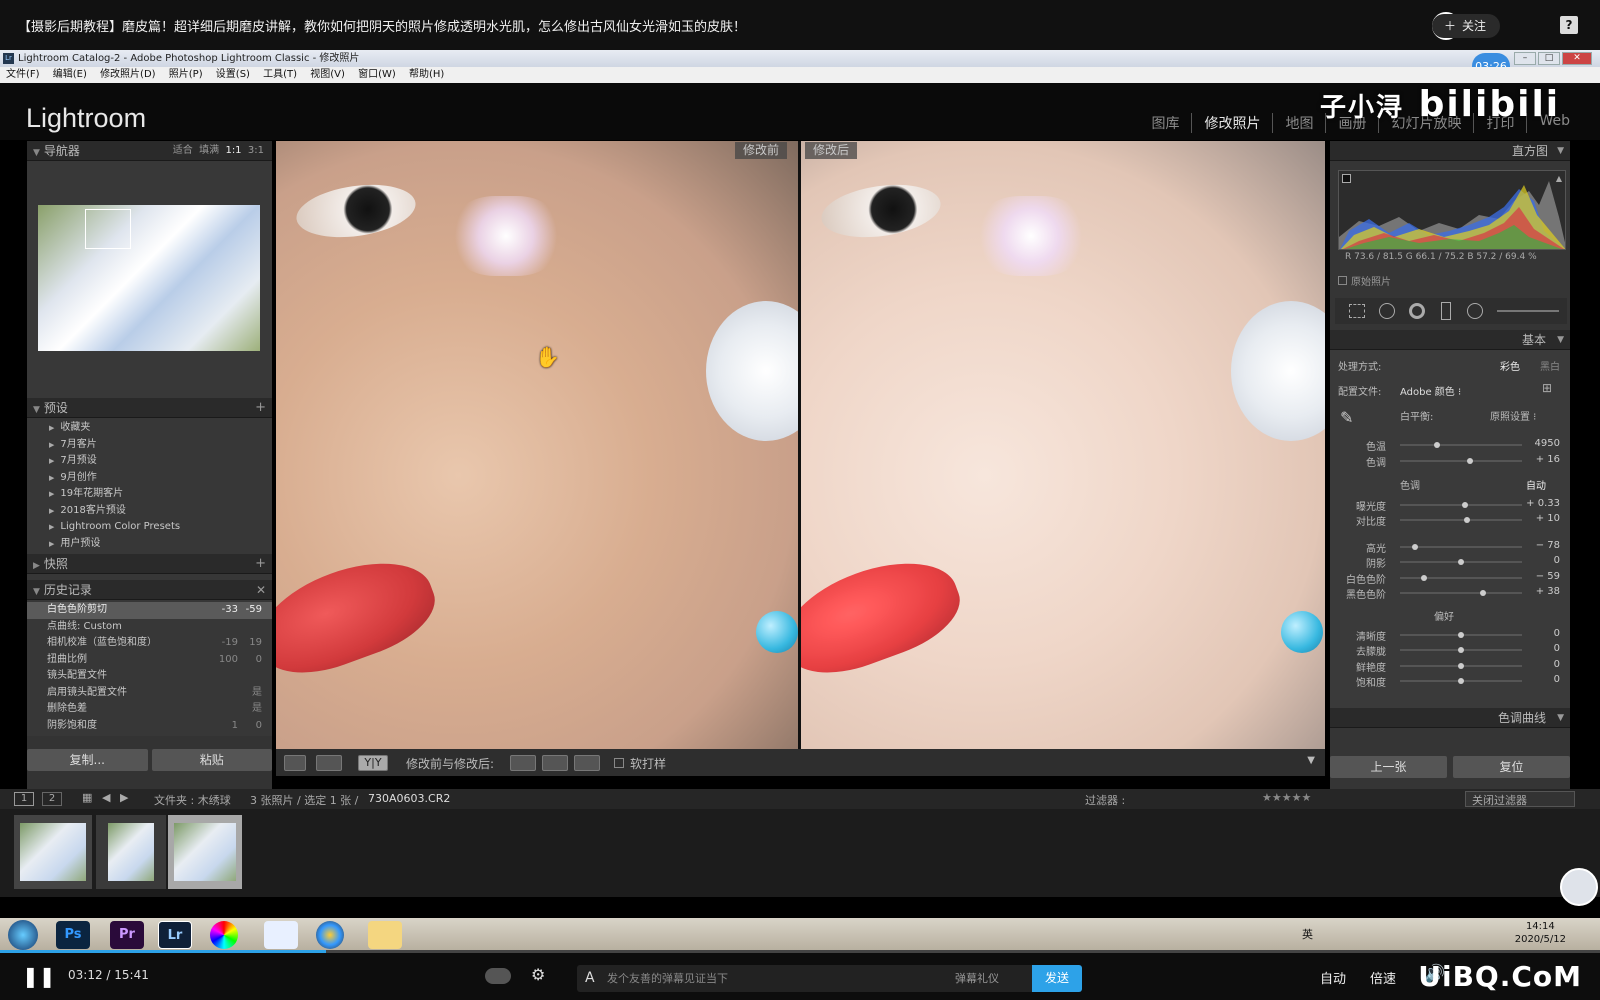 The width and height of the screenshot is (1600, 1000). I want to click on slider-row-0: 色温 4950, so click(1450, 445).